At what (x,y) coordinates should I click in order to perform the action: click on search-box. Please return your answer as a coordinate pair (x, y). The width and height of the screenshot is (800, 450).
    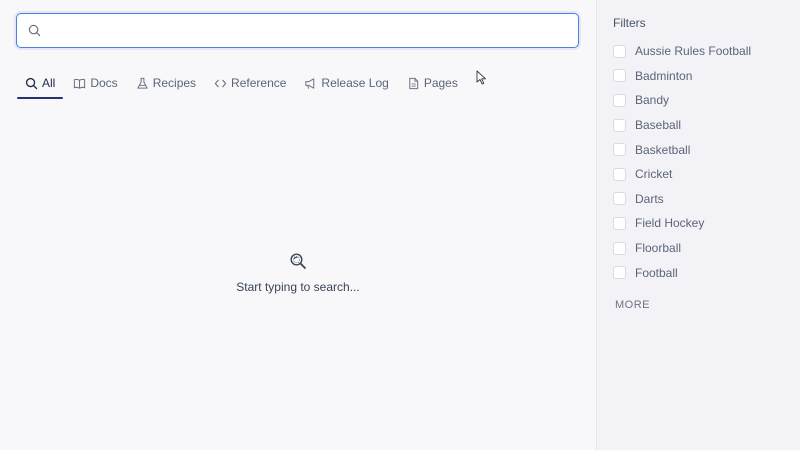
    Looking at the image, I should click on (297, 30).